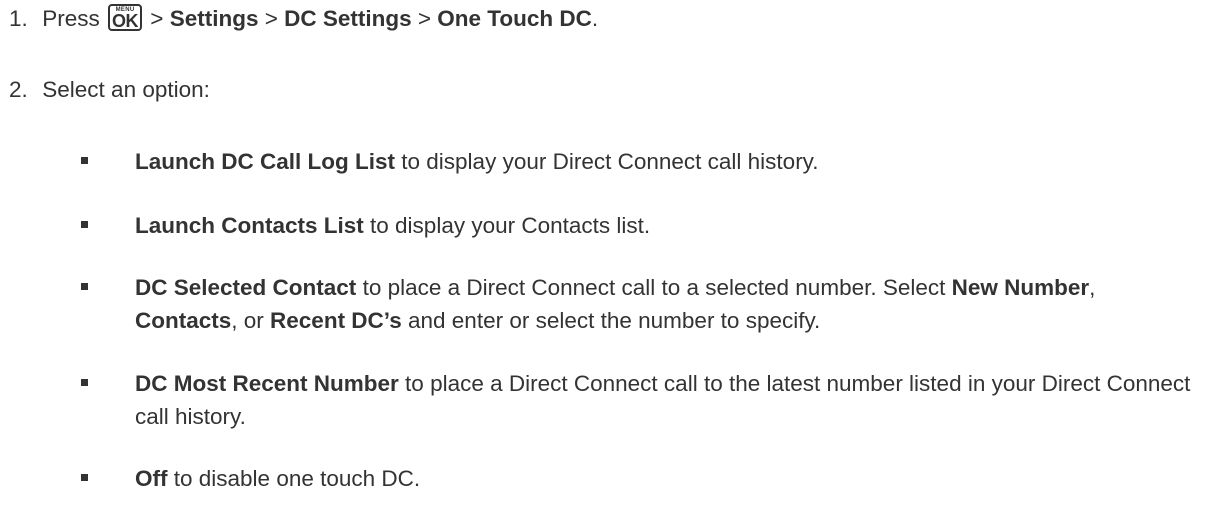 The height and width of the screenshot is (507, 1207). Describe the element at coordinates (125, 21) in the screenshot. I see `key-main-label: OK` at that location.